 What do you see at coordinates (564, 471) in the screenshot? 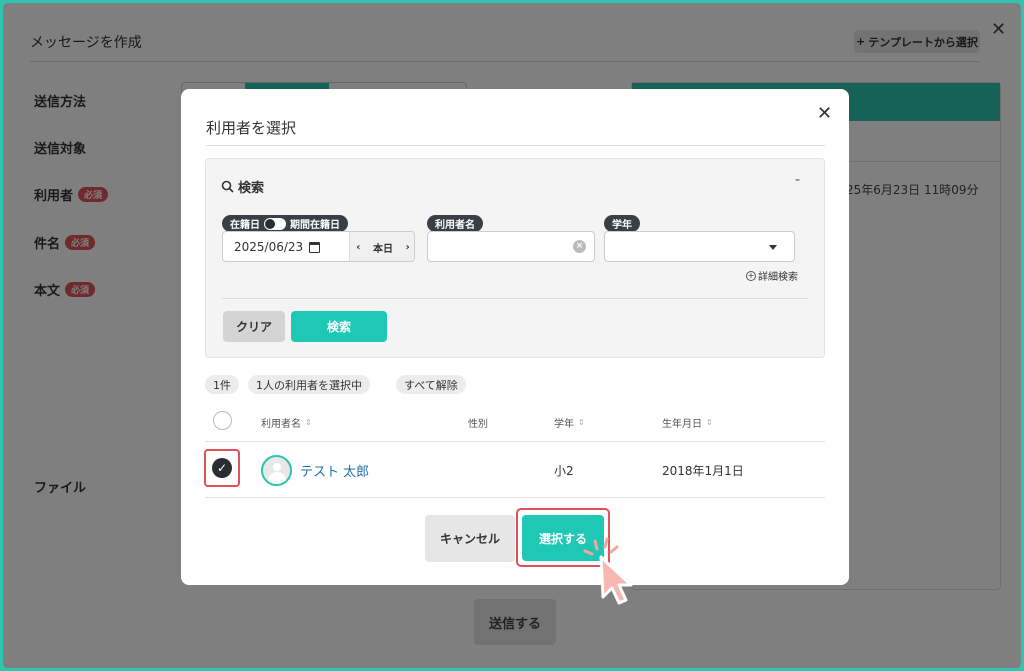
I see `grade-cell: 小2` at bounding box center [564, 471].